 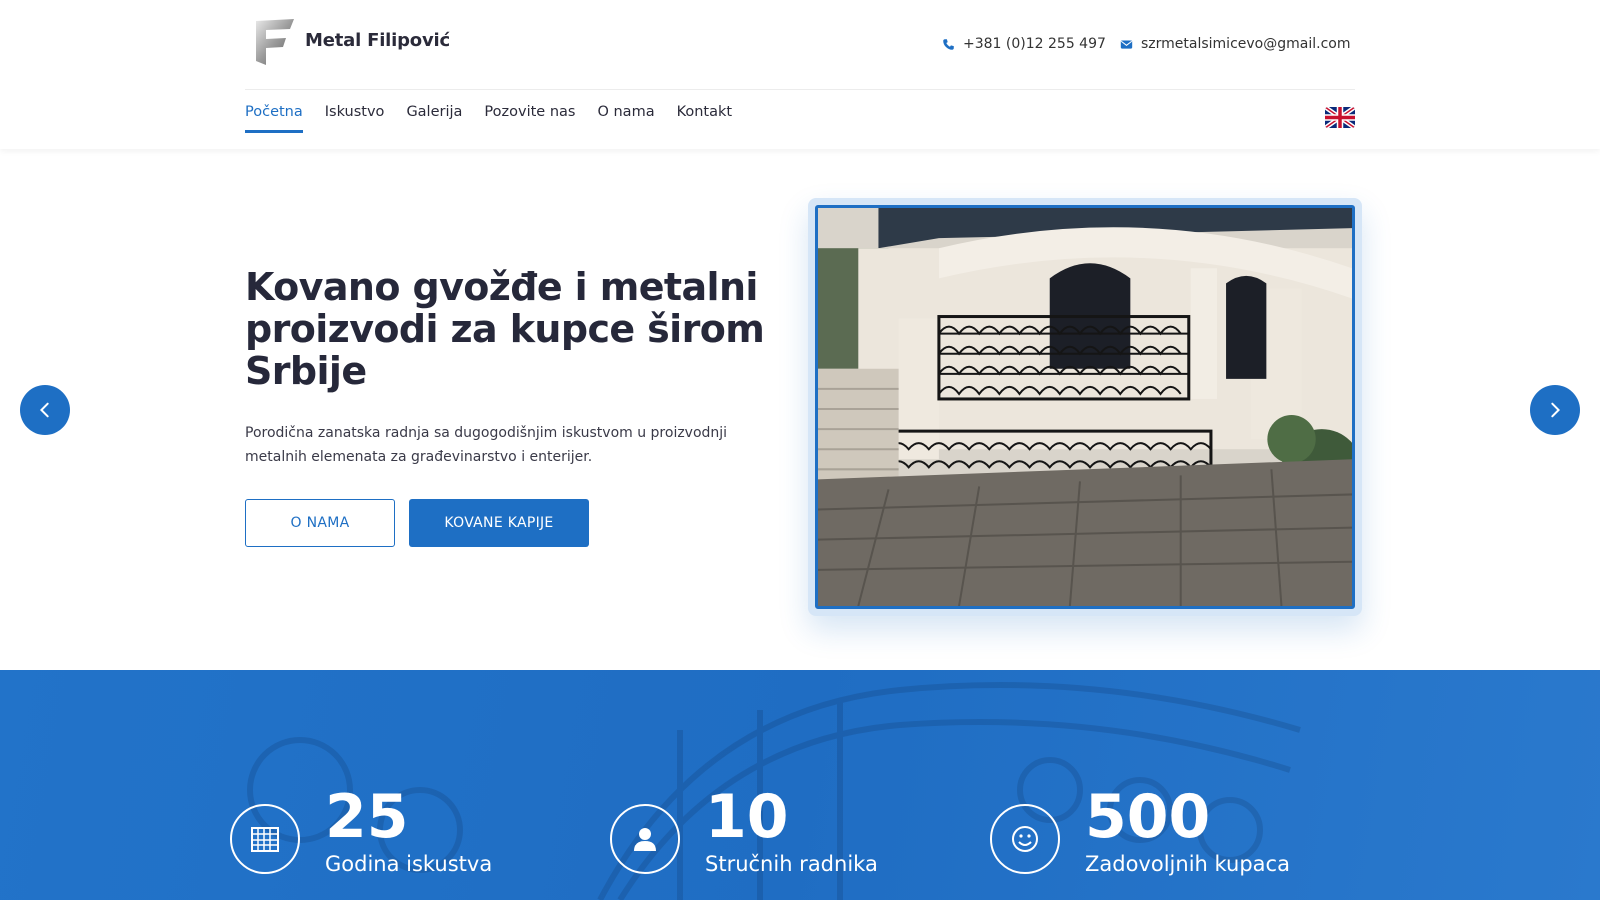 I want to click on uk-flag-icon, so click(x=1340, y=117).